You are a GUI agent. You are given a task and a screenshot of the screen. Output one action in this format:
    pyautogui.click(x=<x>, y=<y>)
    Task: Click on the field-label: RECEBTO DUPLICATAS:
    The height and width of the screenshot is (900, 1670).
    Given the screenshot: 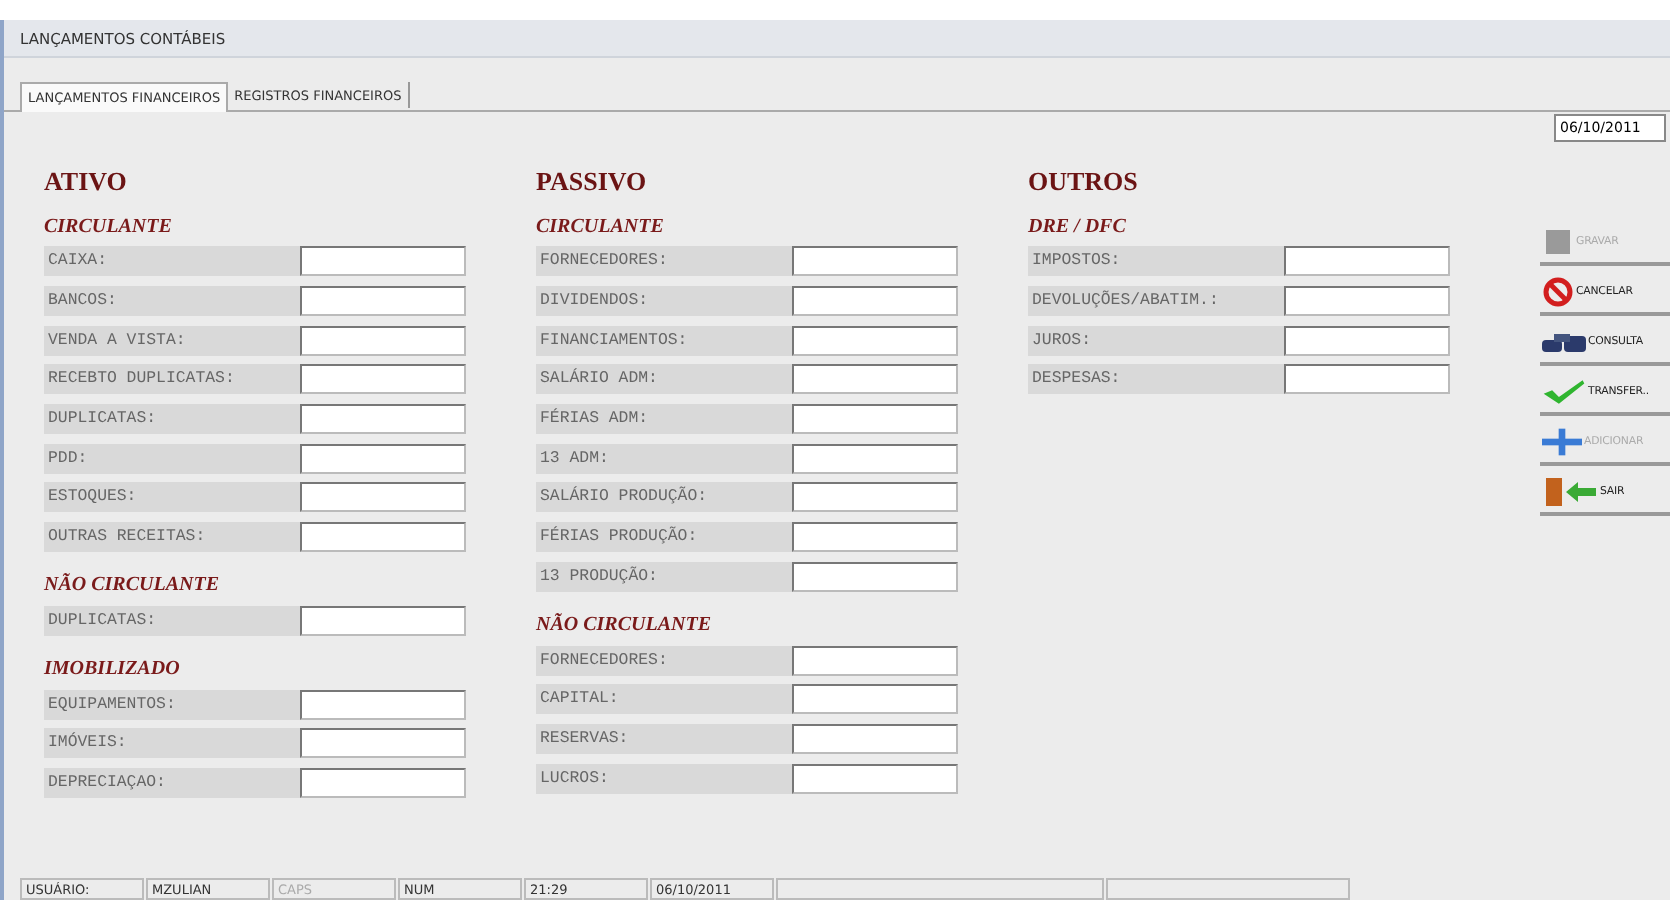 What is the action you would take?
    pyautogui.click(x=172, y=379)
    